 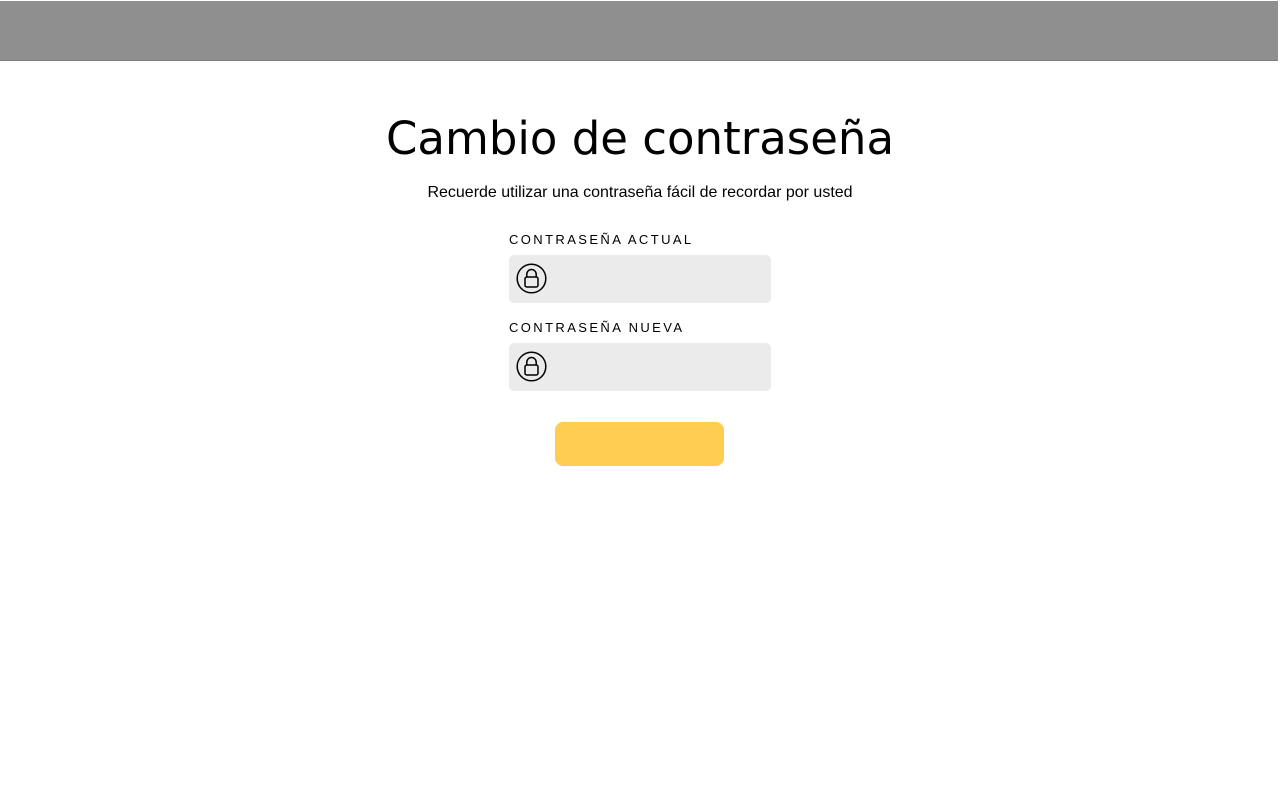 What do you see at coordinates (660, 367) in the screenshot?
I see `new-password-input` at bounding box center [660, 367].